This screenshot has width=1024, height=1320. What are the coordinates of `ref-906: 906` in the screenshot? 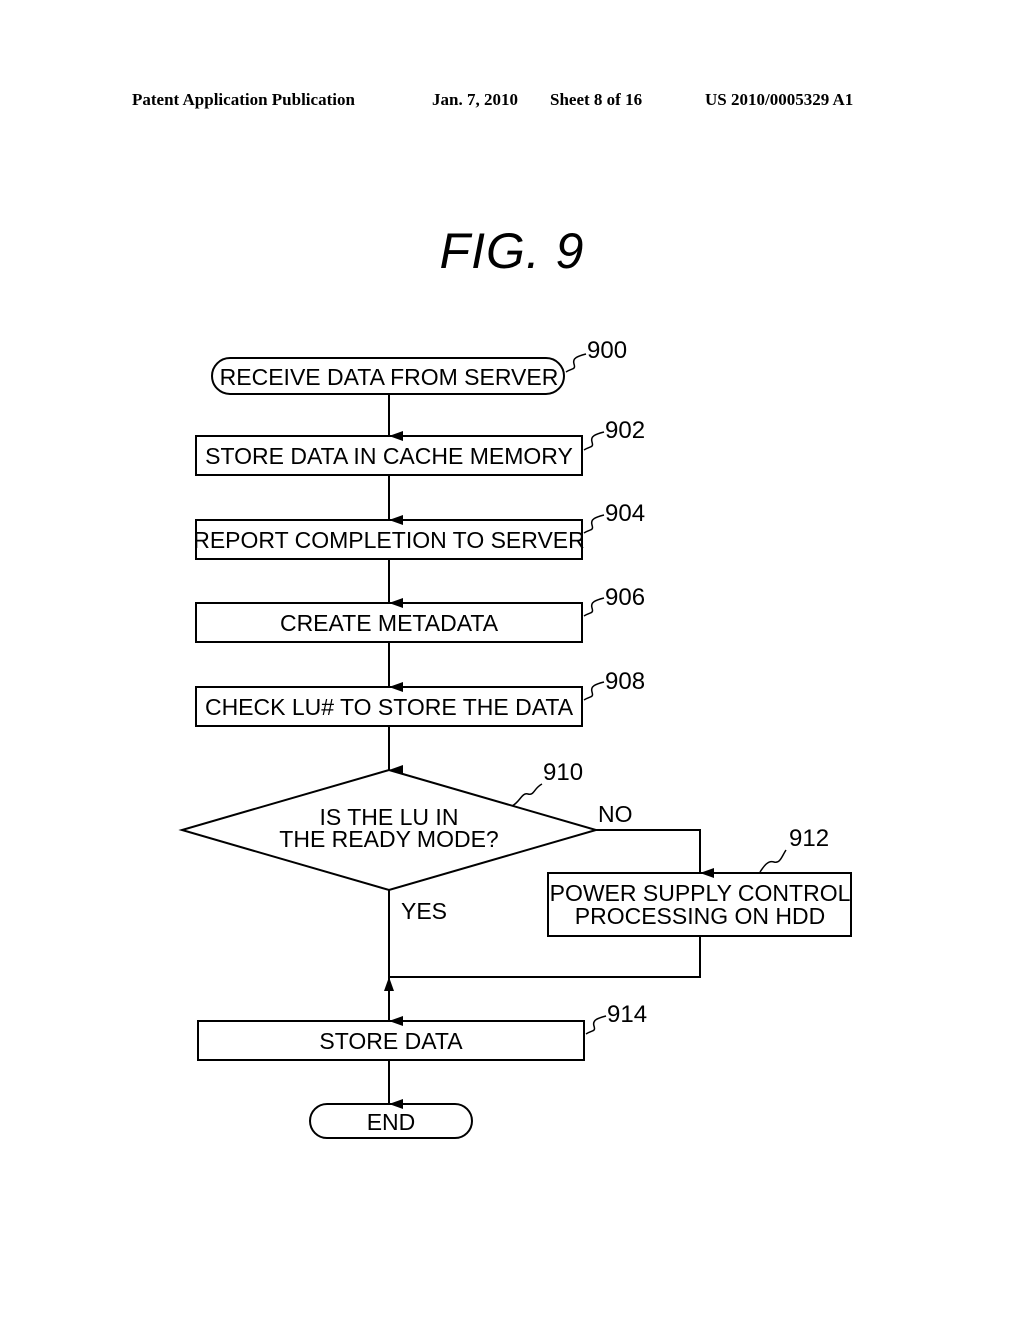 It's located at (625, 597).